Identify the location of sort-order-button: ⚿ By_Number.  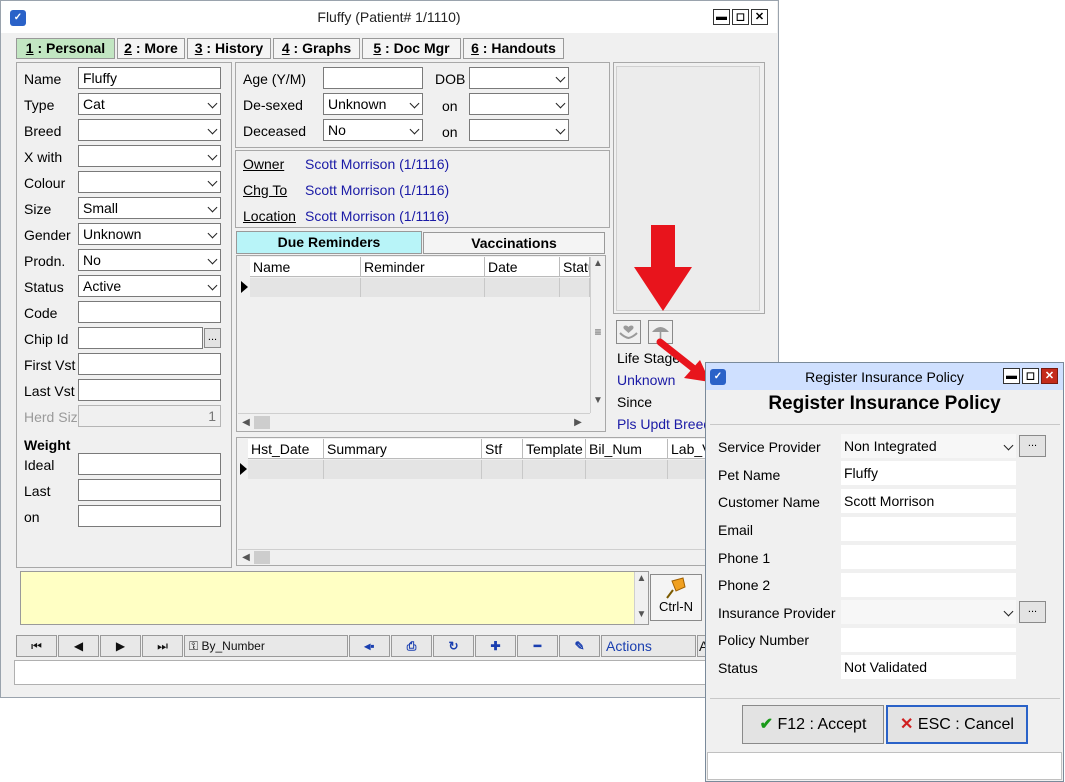
(266, 646).